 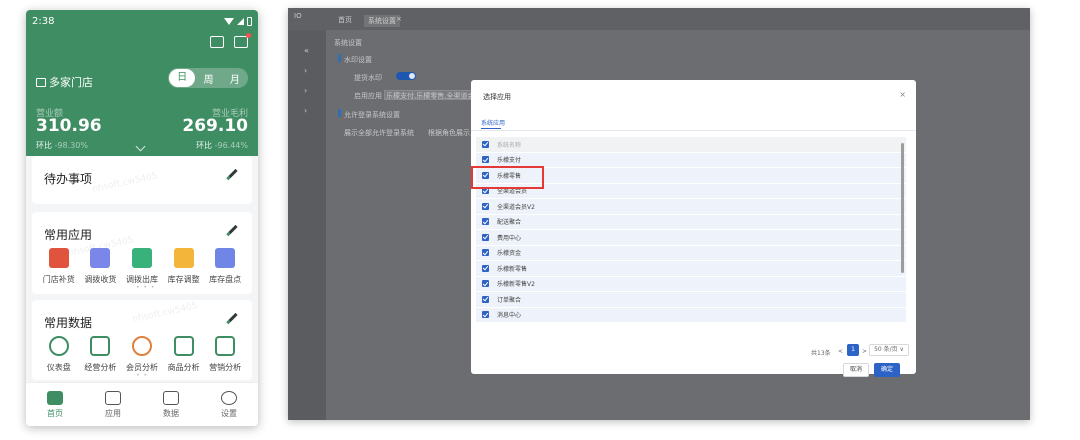 What do you see at coordinates (58, 346) in the screenshot?
I see `pie-chart-icon` at bounding box center [58, 346].